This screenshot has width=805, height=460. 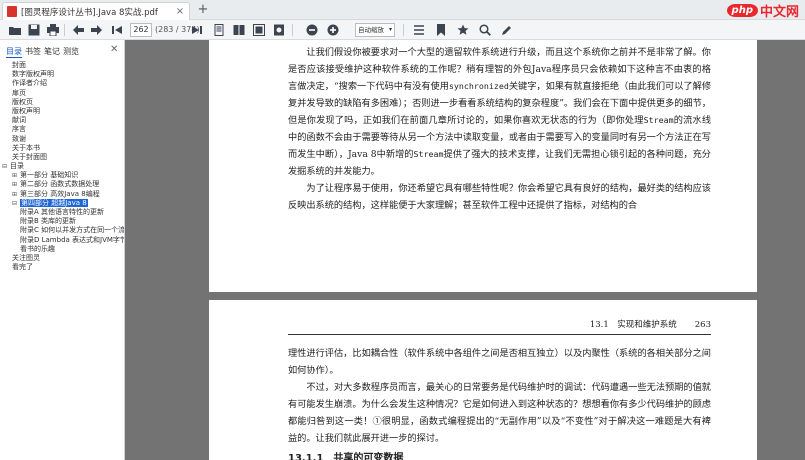 What do you see at coordinates (19, 129) in the screenshot?
I see `outline-item-label: 序言` at bounding box center [19, 129].